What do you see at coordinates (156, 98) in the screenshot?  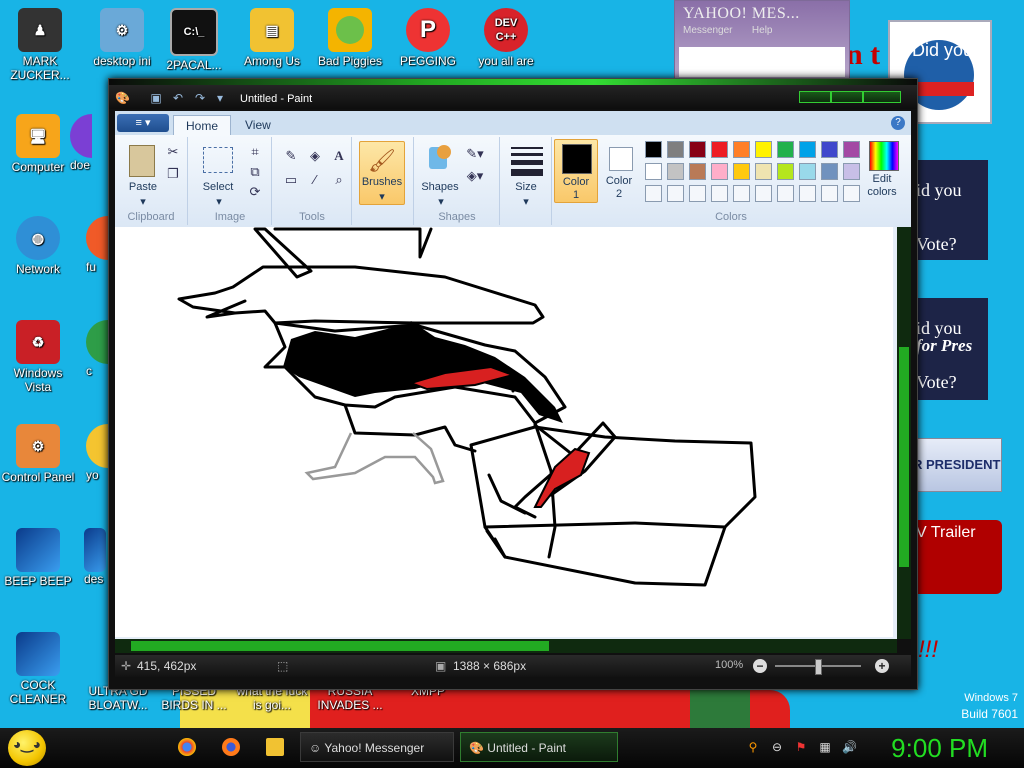 I see `save-icon: ▣` at bounding box center [156, 98].